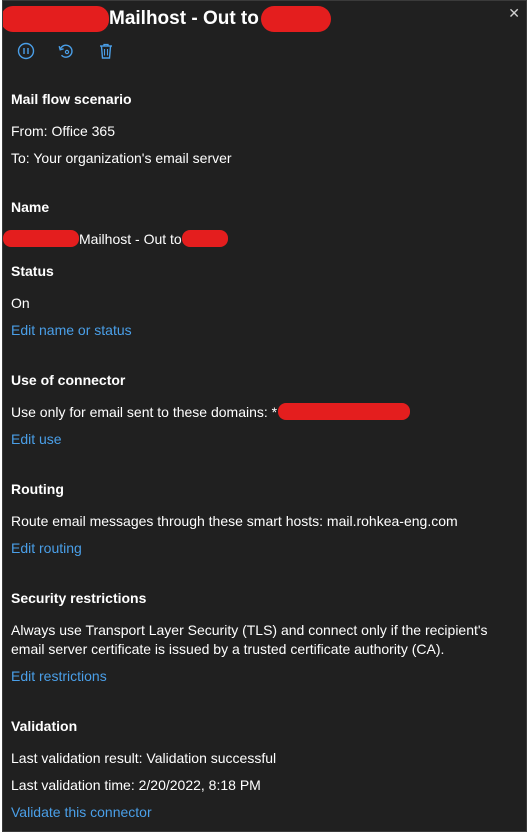 Image resolution: width=530 pixels, height=834 pixels. I want to click on security-heading: Security restrictions, so click(79, 598).